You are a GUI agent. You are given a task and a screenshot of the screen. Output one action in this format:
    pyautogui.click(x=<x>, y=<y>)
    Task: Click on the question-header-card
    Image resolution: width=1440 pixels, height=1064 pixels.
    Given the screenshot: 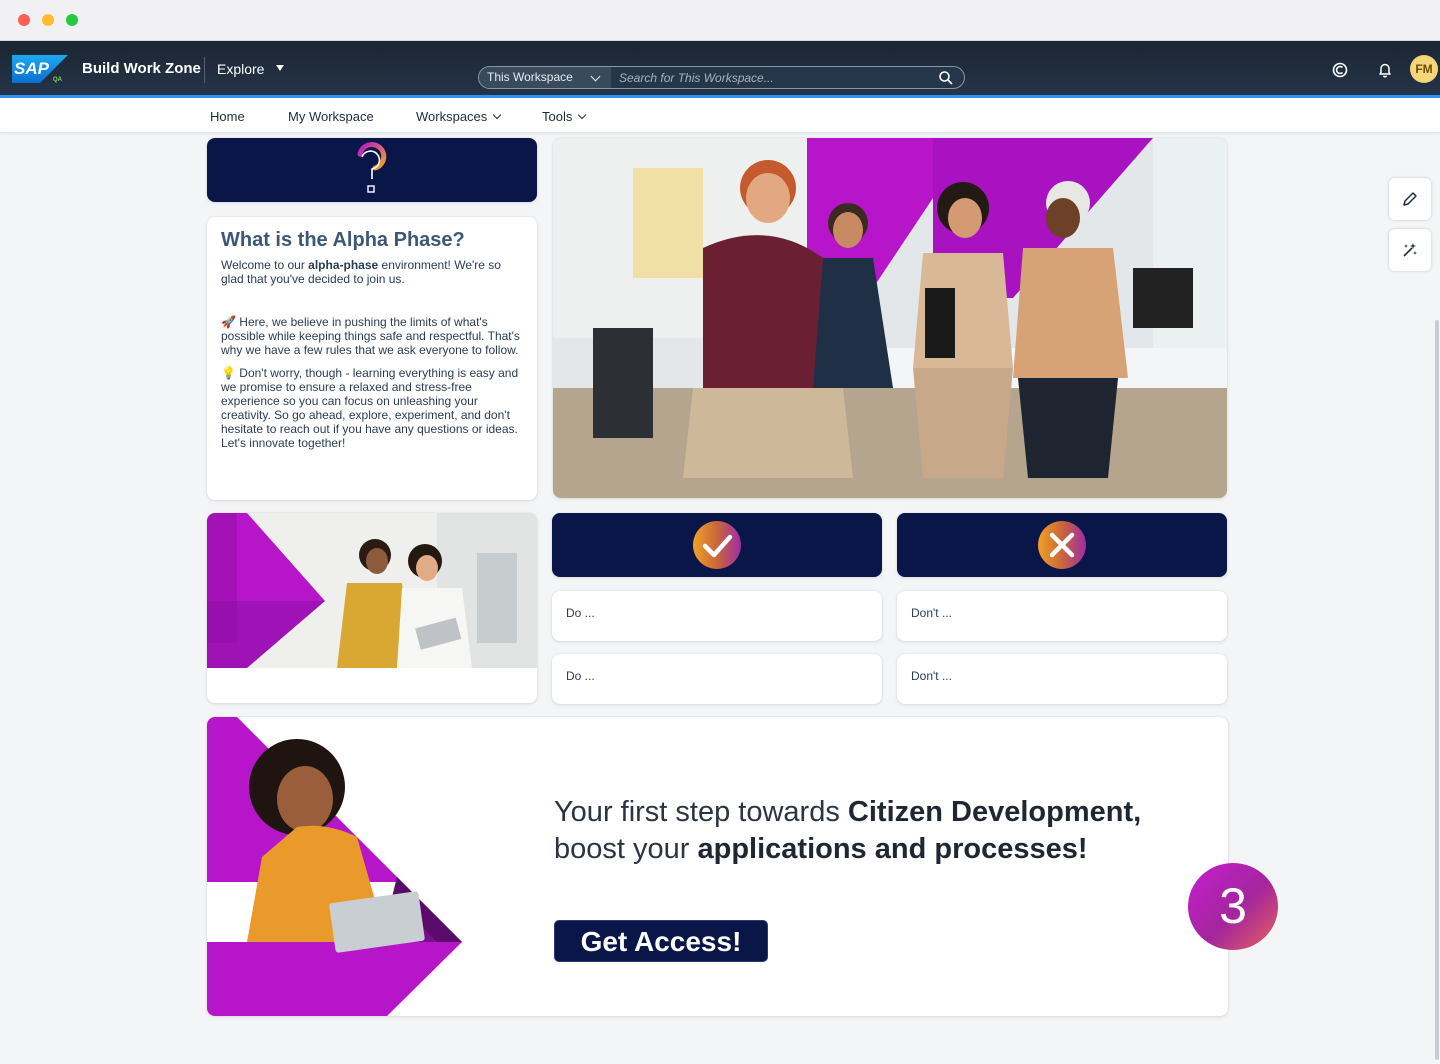 What is the action you would take?
    pyautogui.click(x=372, y=170)
    